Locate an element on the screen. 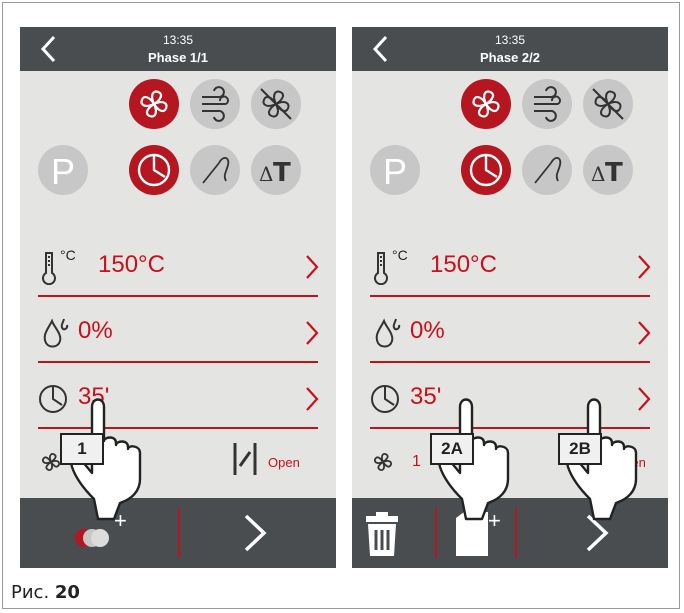 This screenshot has height=613, width=684. header-bar: 13:35 Phase 2/2 is located at coordinates (510, 49).